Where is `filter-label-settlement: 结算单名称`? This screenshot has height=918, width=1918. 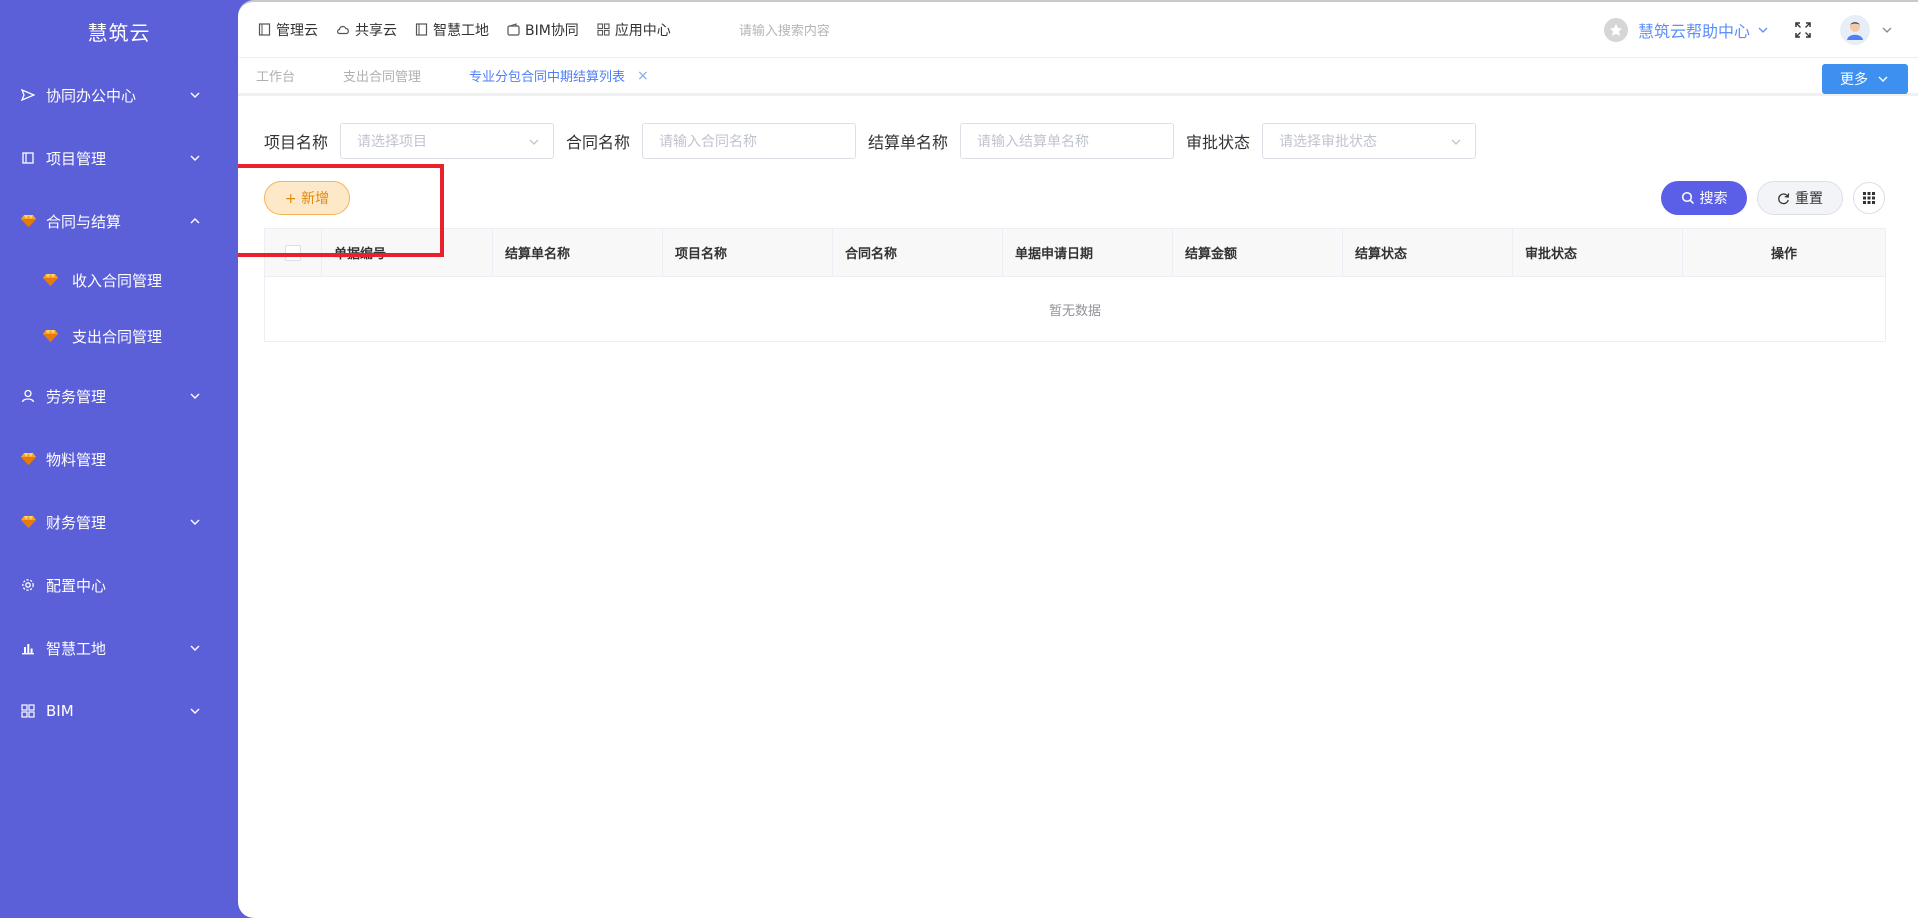 filter-label-settlement: 结算单名称 is located at coordinates (908, 142).